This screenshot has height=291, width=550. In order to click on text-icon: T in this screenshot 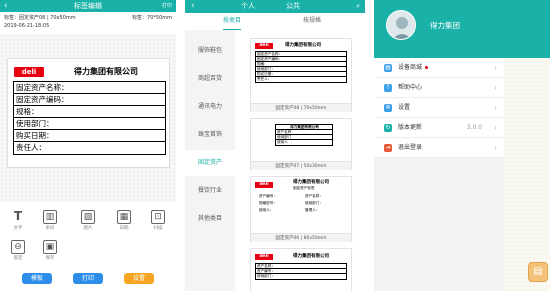, I will do `click(18, 216)`.